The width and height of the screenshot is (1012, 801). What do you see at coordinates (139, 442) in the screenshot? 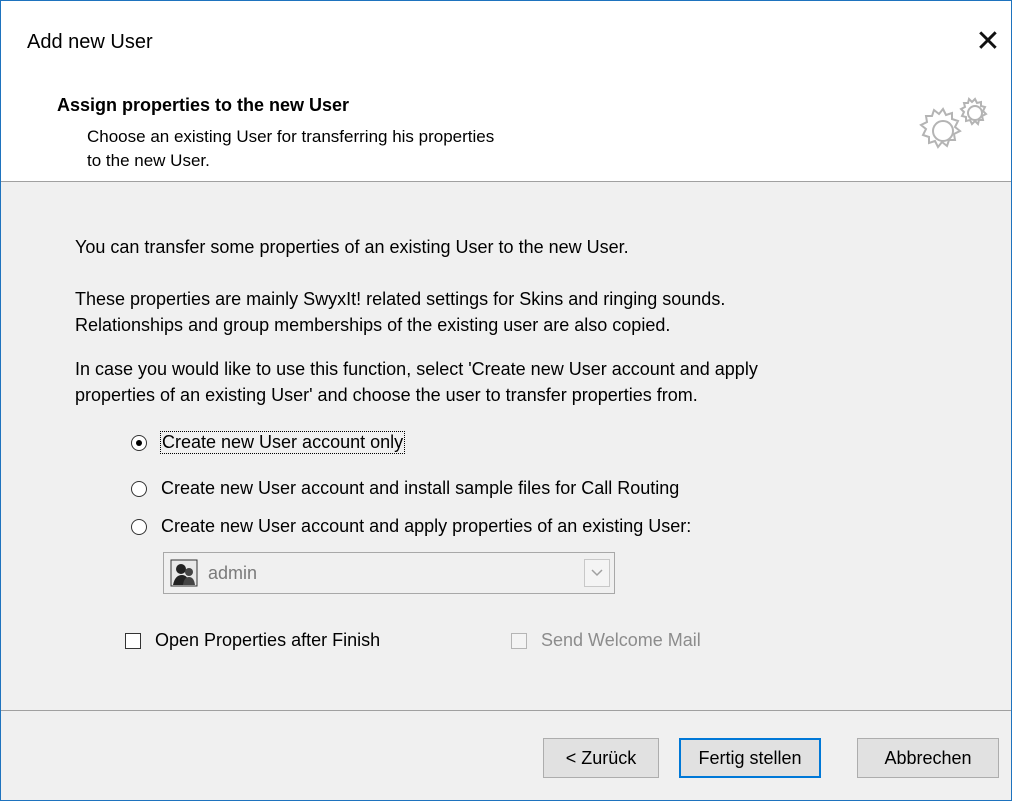
I see `radio-create-only` at bounding box center [139, 442].